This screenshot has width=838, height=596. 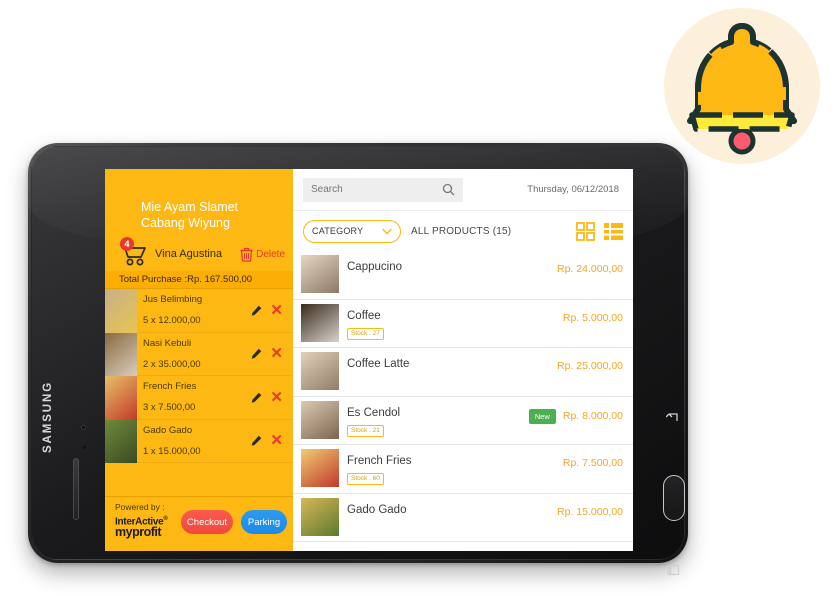 What do you see at coordinates (599, 231) in the screenshot?
I see `view-toggle-group` at bounding box center [599, 231].